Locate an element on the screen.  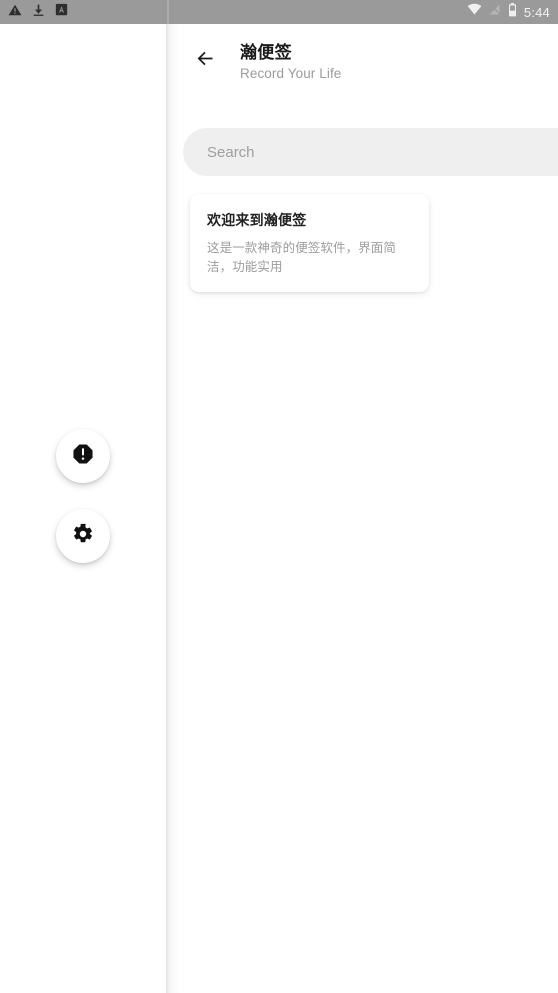
panel-divider is located at coordinates (166, 508).